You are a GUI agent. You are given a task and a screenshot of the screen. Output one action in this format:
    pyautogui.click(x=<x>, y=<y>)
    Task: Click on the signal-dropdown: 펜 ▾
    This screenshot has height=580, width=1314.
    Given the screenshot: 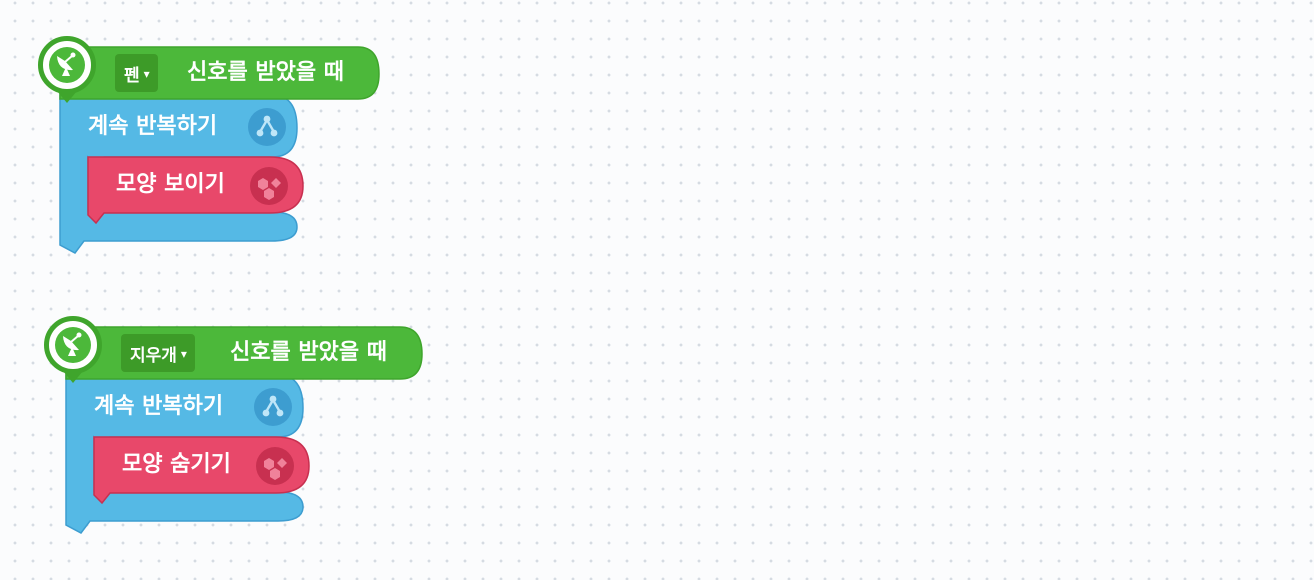 What is the action you would take?
    pyautogui.click(x=136, y=73)
    